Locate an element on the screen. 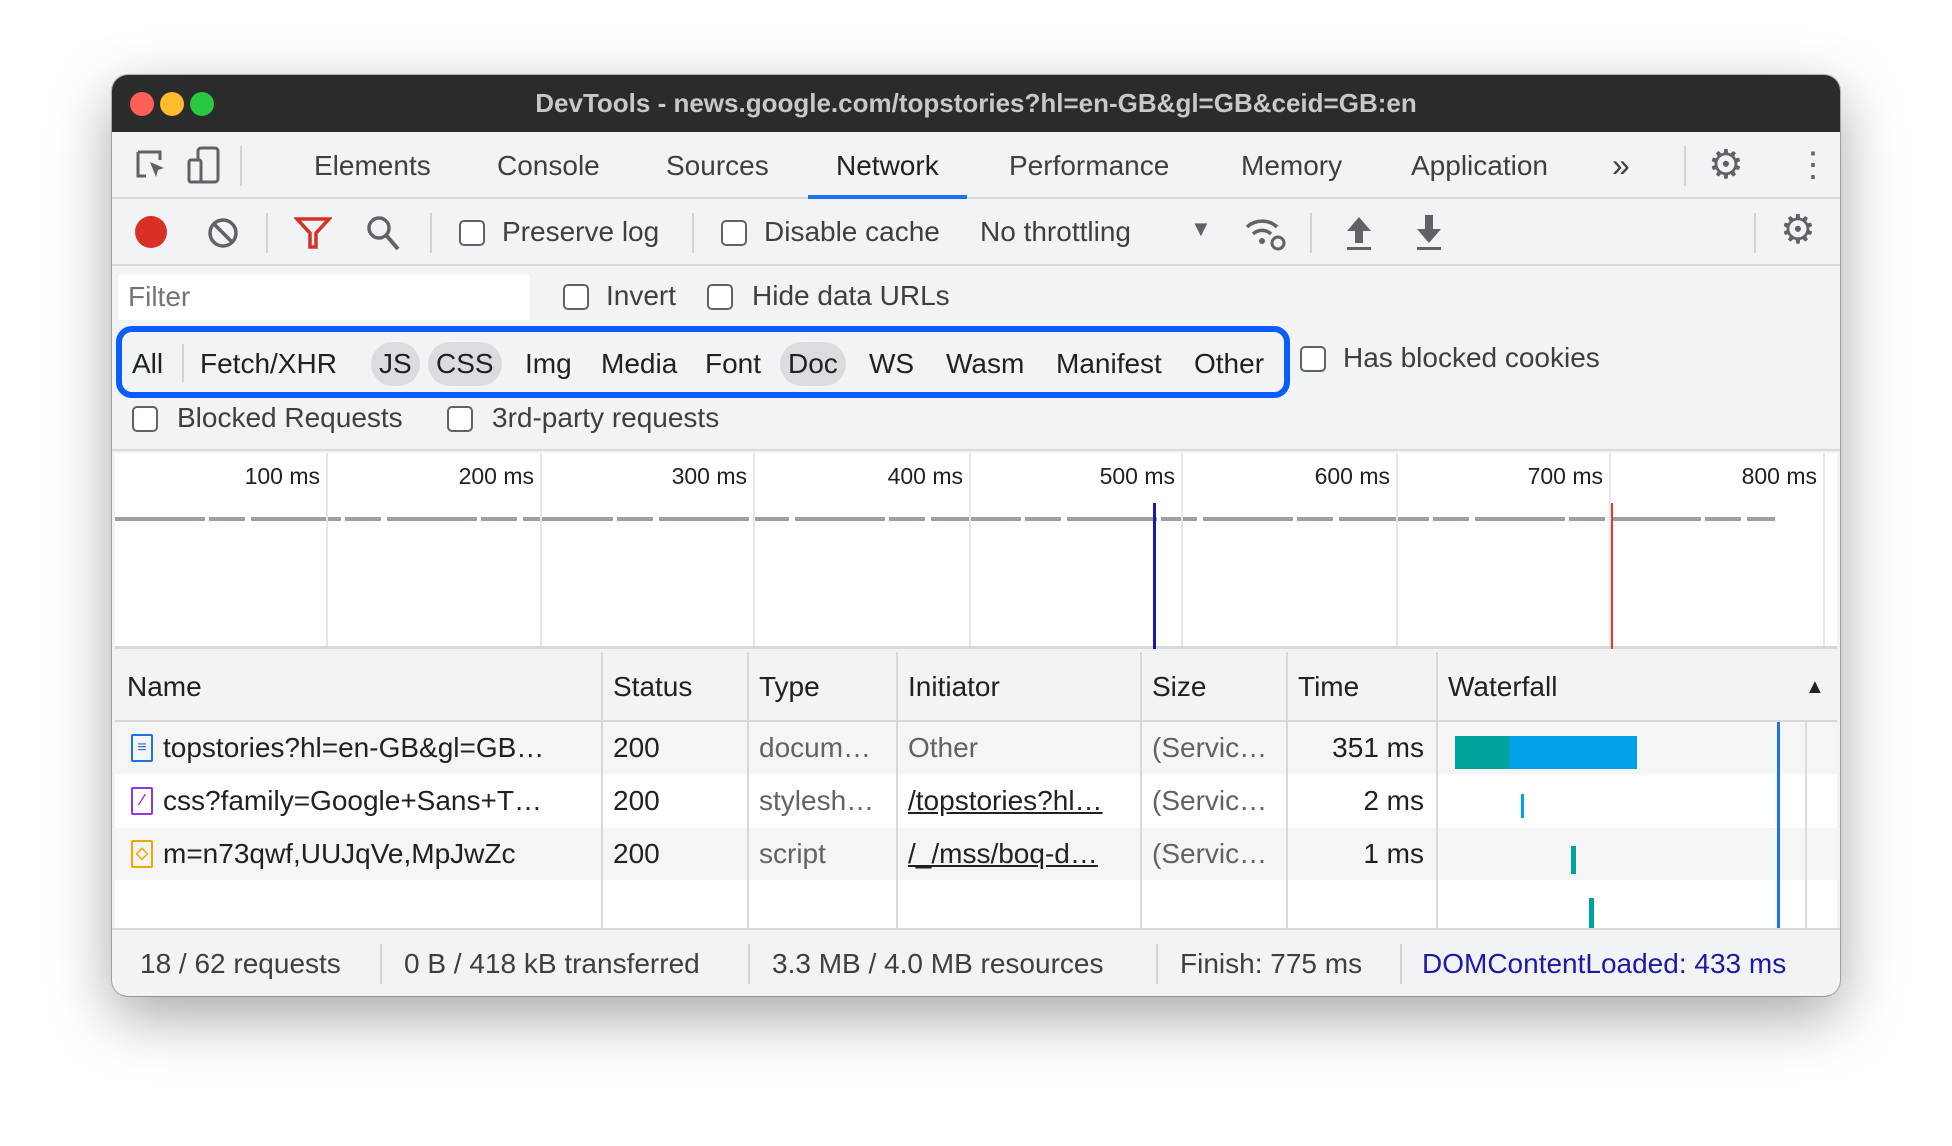 The width and height of the screenshot is (1952, 1146). waterfall-bar-waiting is located at coordinates (1482, 752).